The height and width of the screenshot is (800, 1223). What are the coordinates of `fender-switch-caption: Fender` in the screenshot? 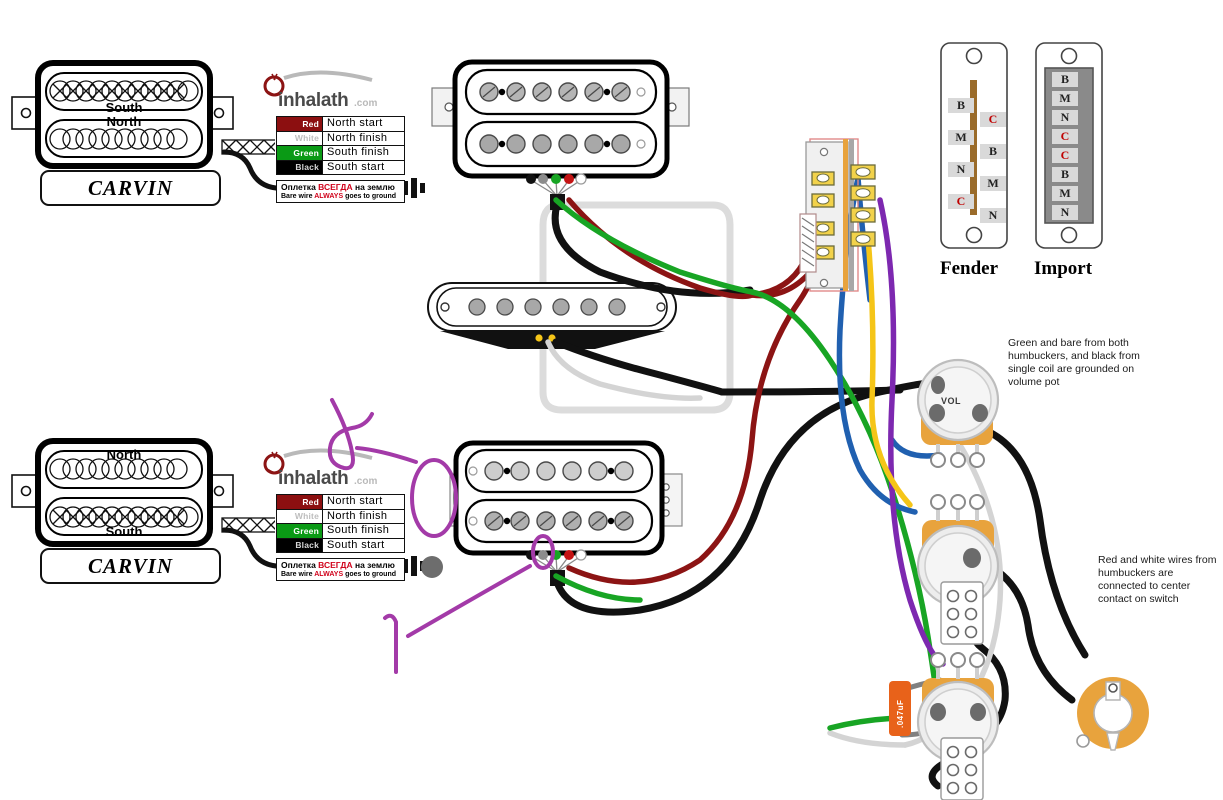 It's located at (969, 268).